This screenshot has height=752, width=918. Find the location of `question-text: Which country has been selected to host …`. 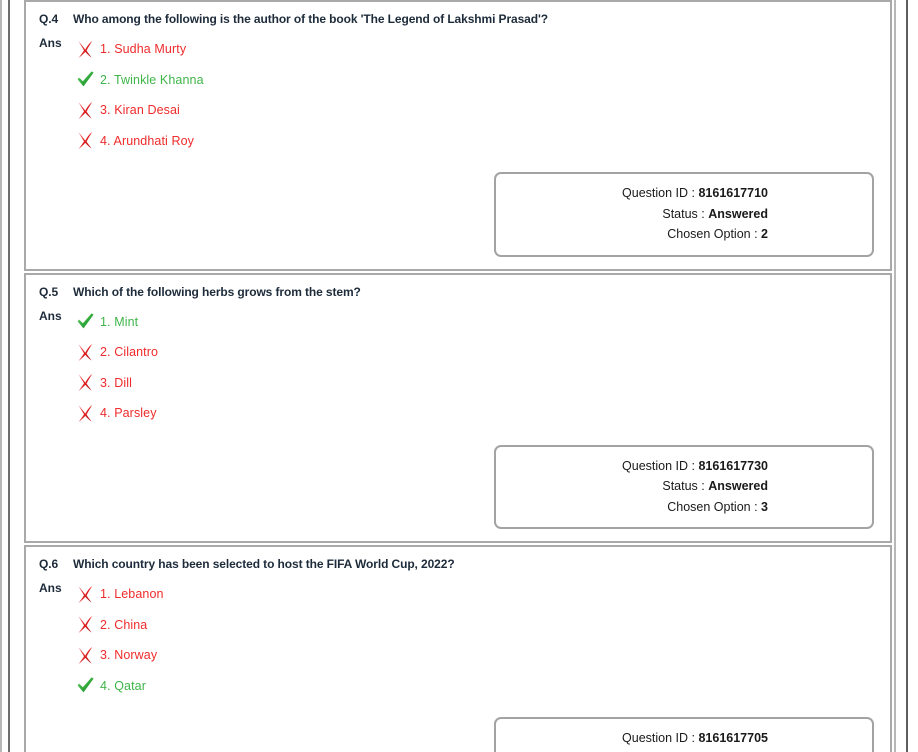

question-text: Which country has been selected to host … is located at coordinates (264, 564).